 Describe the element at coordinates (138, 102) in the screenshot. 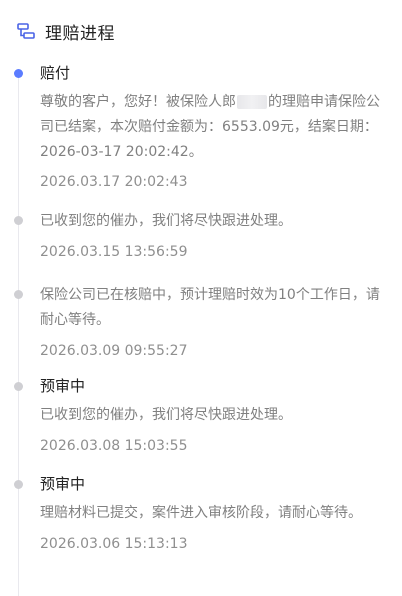

I see `timeline-message-part1: 尊敬的客户，您好！被保险人郎` at that location.